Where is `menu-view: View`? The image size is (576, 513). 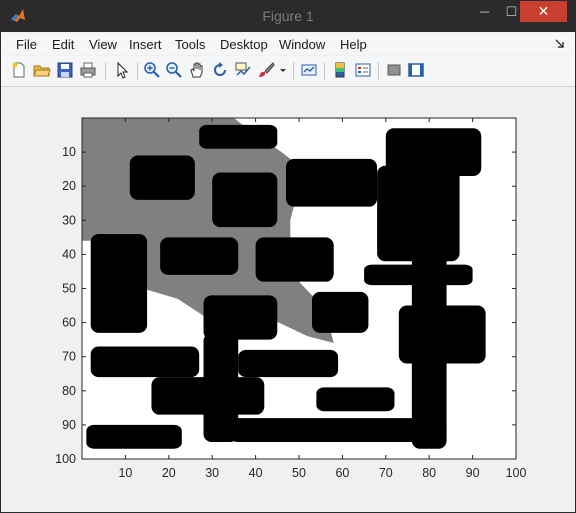
menu-view: View is located at coordinates (103, 44).